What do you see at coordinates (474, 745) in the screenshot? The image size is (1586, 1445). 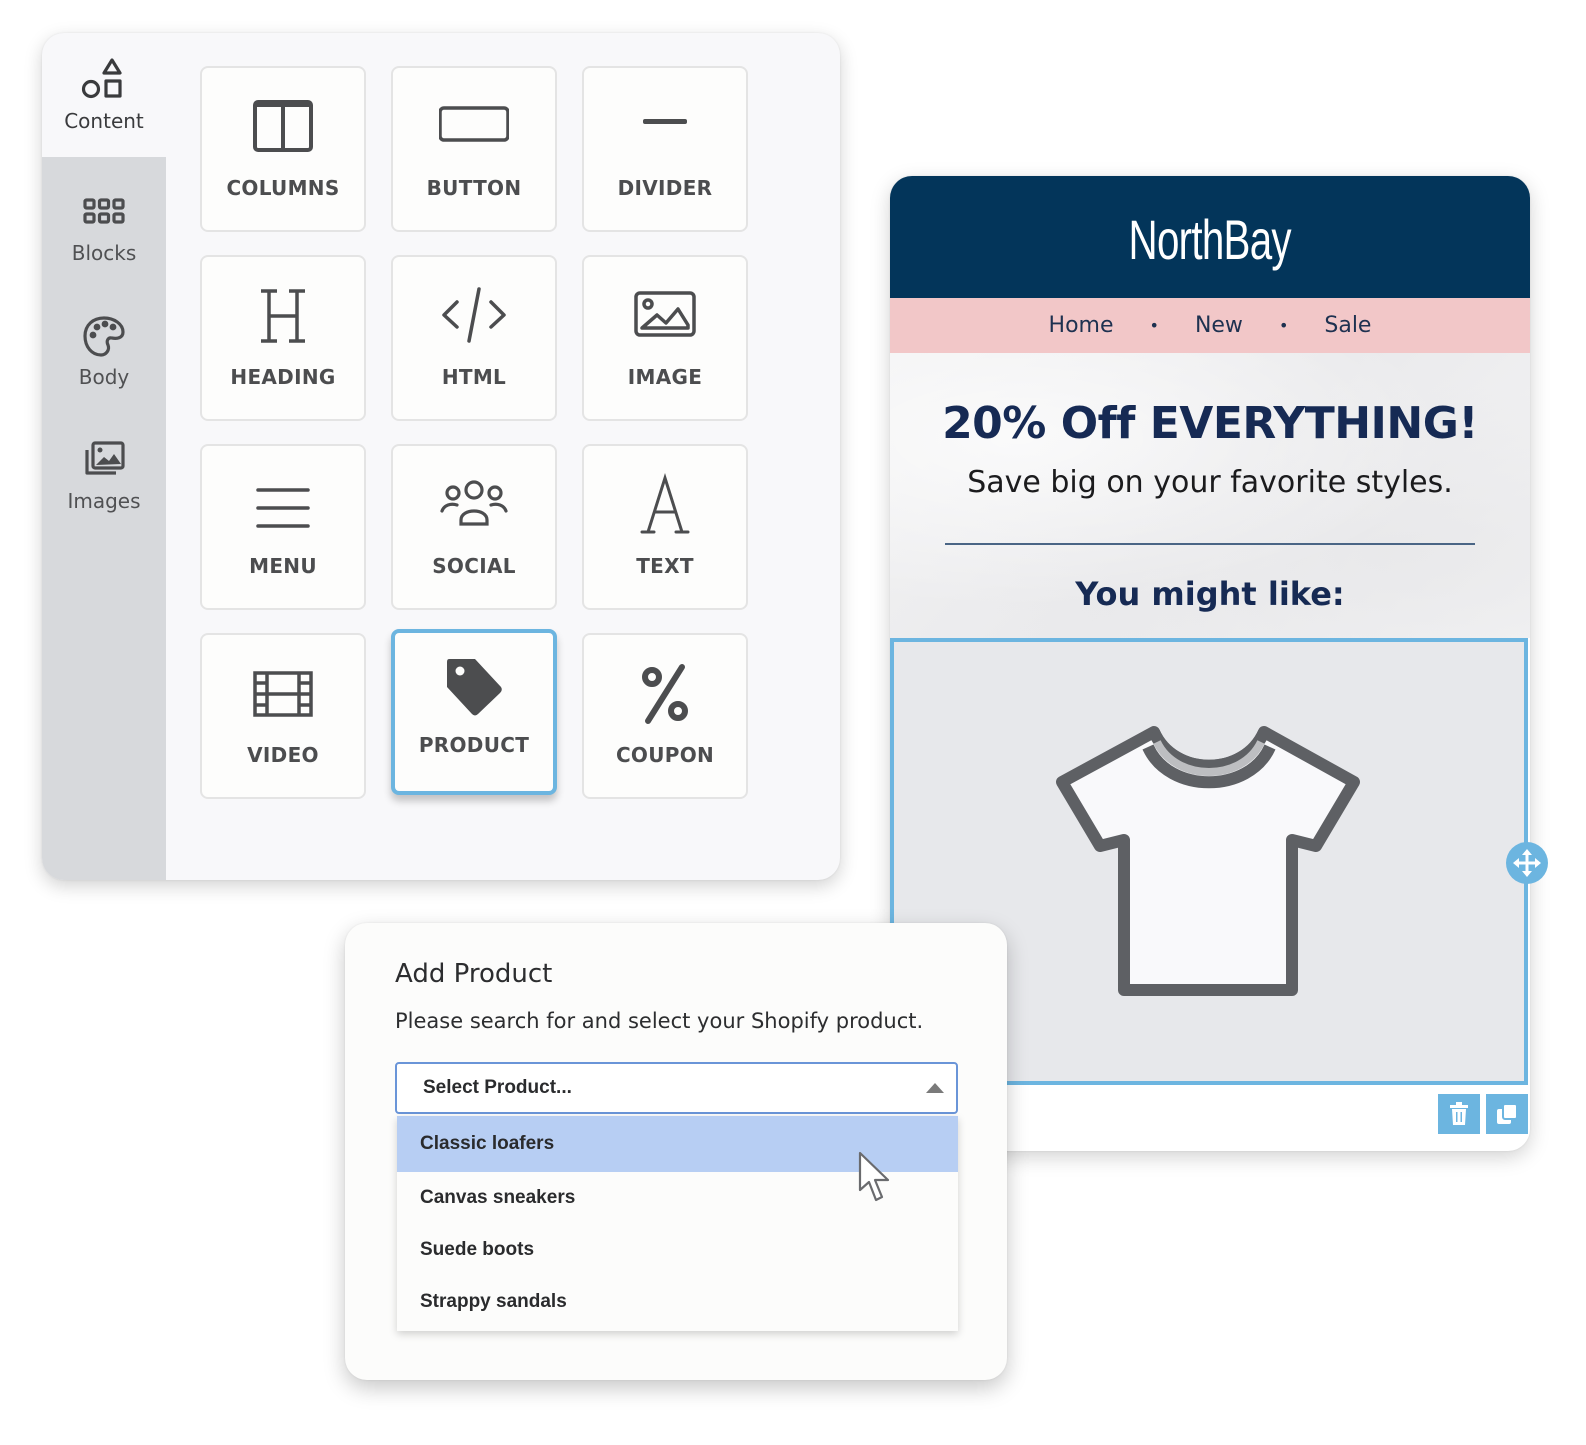 I see `tile-label: PRODUCT` at bounding box center [474, 745].